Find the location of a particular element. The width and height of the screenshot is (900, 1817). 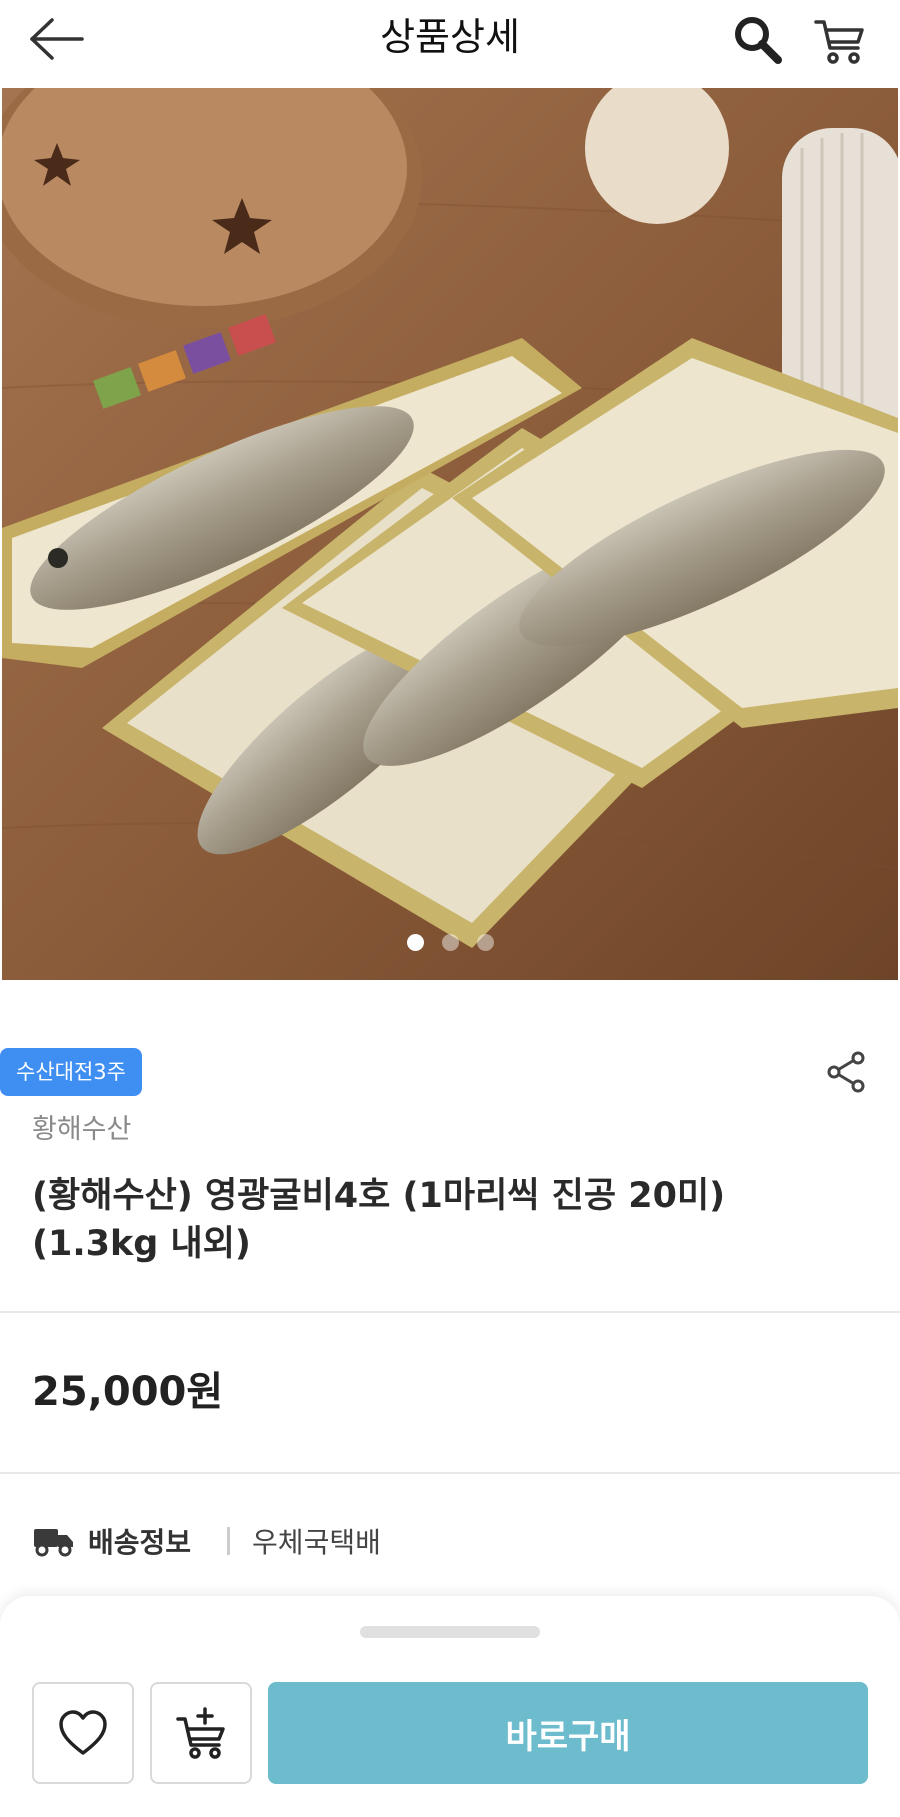

sheet-handle is located at coordinates (450, 1632).